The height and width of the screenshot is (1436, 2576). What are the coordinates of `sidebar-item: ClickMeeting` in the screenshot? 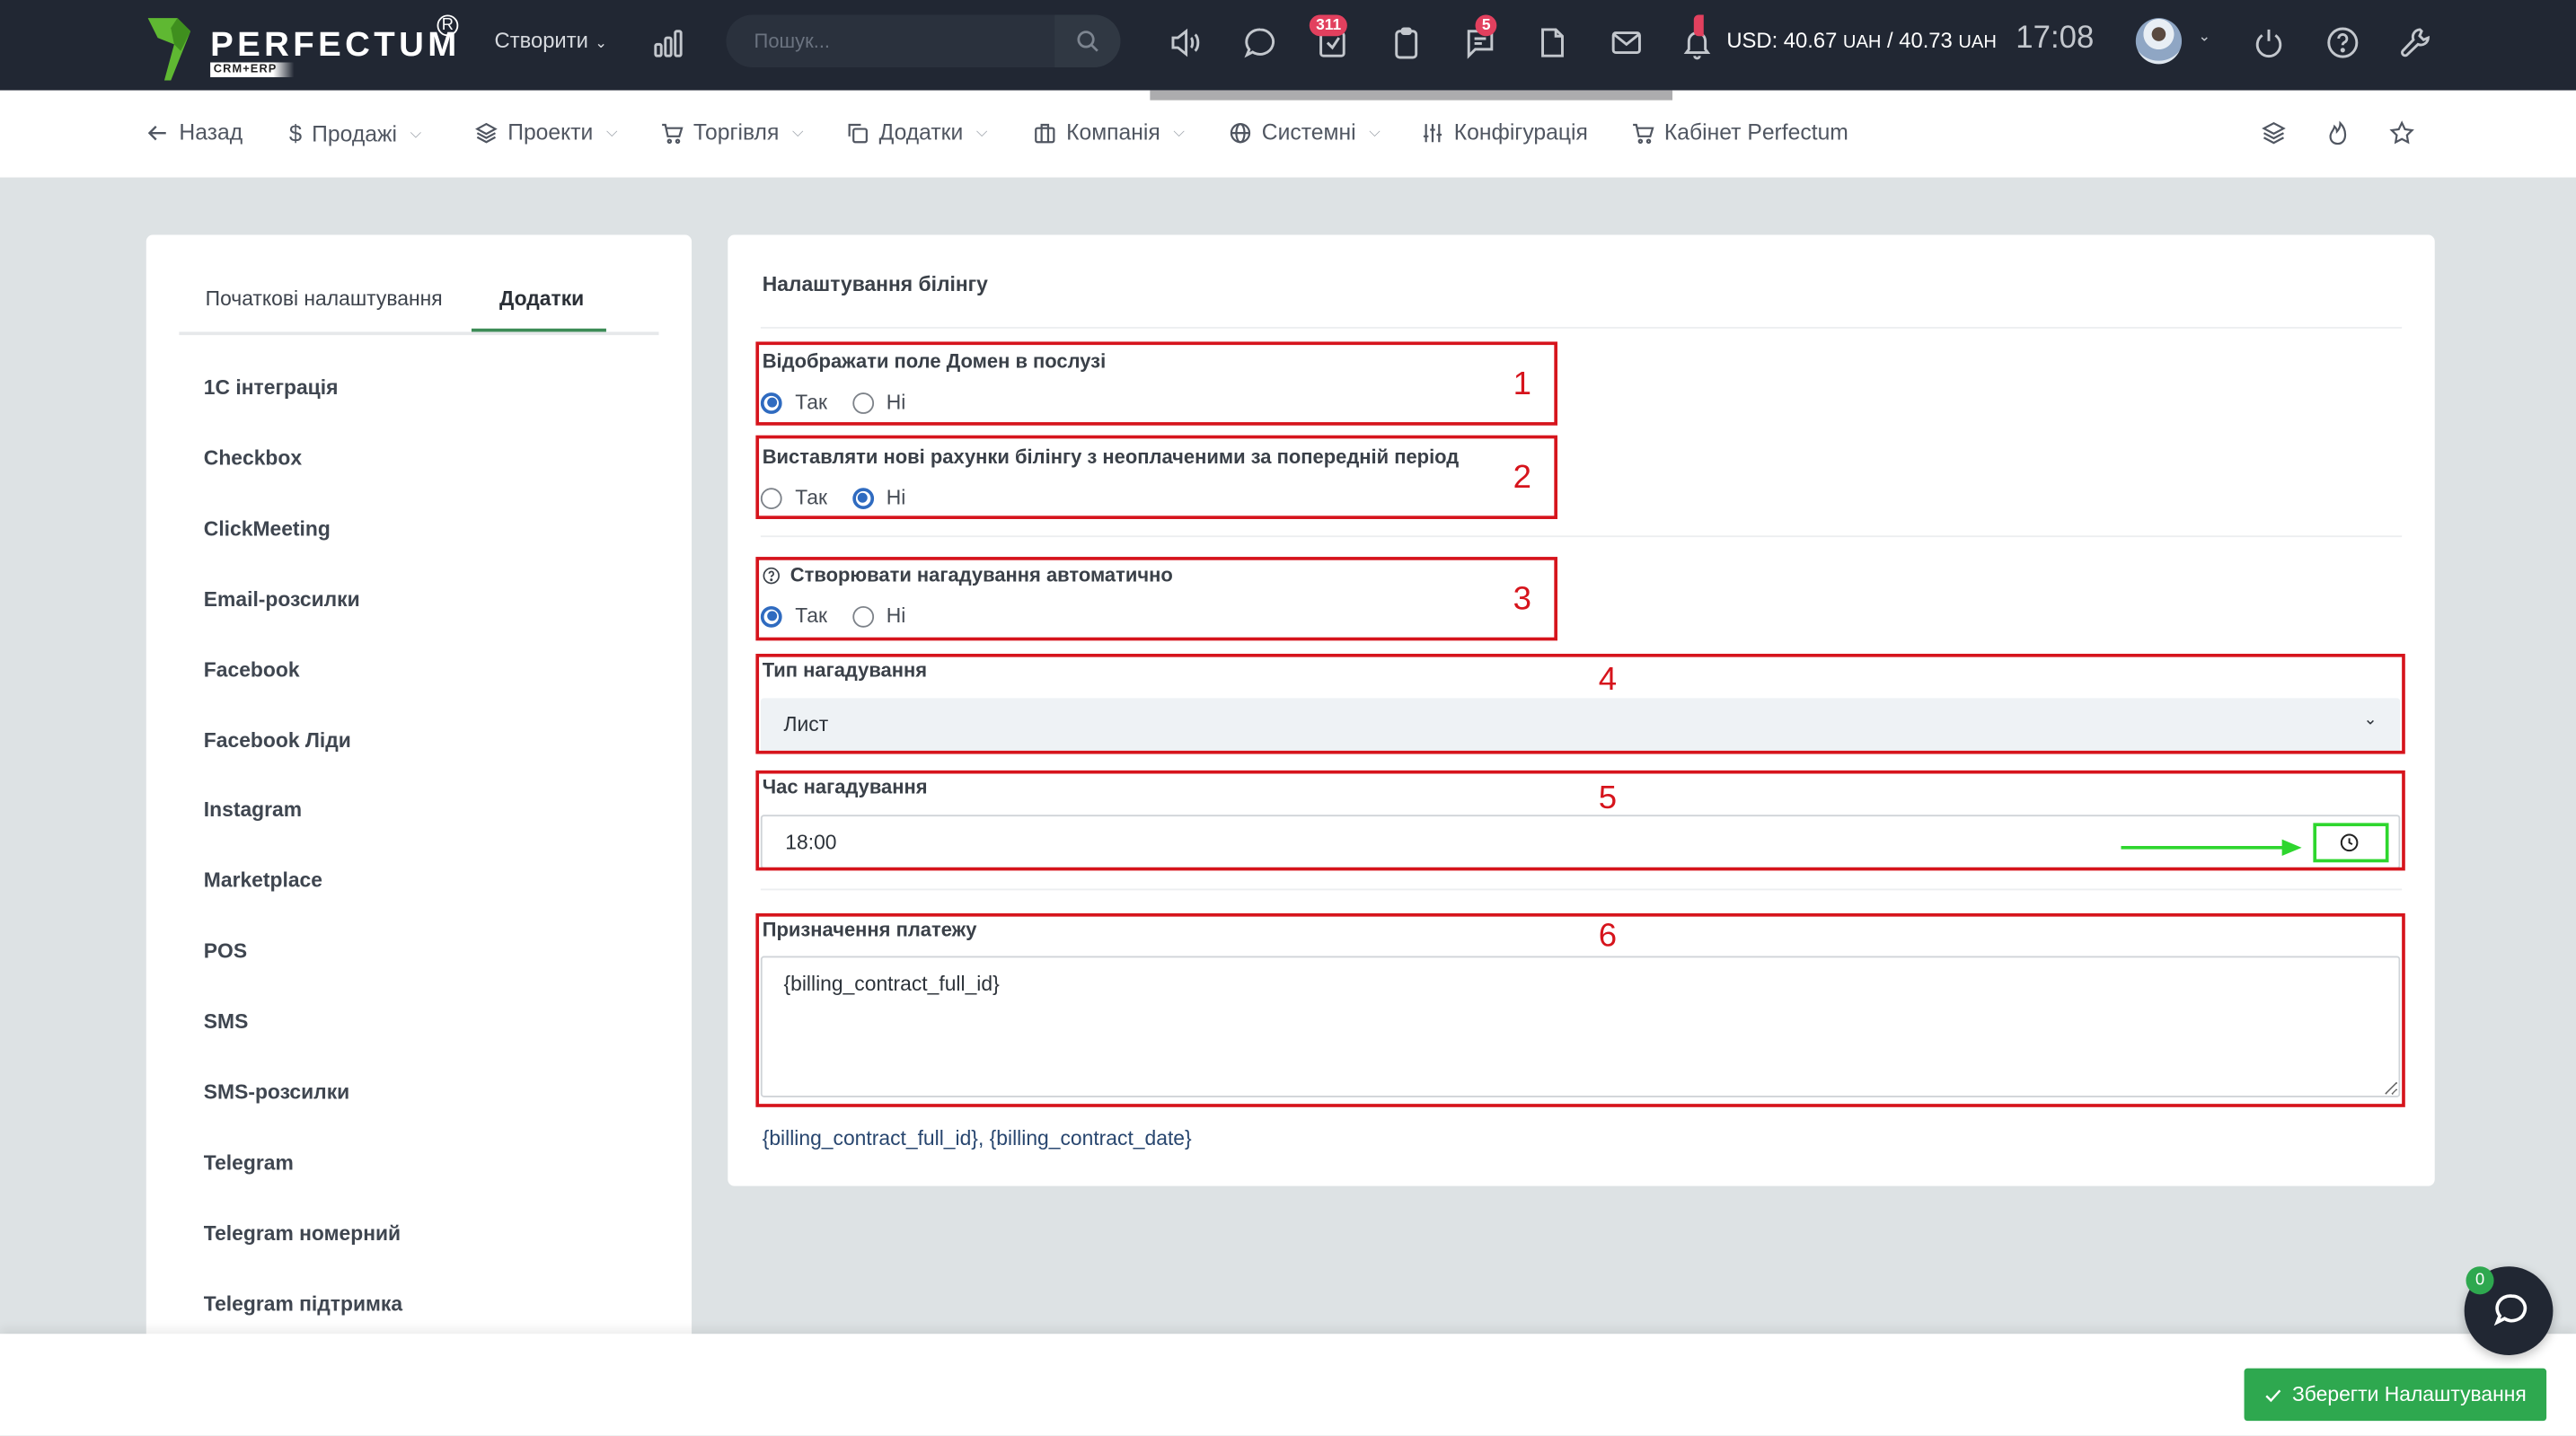 It's located at (267, 529).